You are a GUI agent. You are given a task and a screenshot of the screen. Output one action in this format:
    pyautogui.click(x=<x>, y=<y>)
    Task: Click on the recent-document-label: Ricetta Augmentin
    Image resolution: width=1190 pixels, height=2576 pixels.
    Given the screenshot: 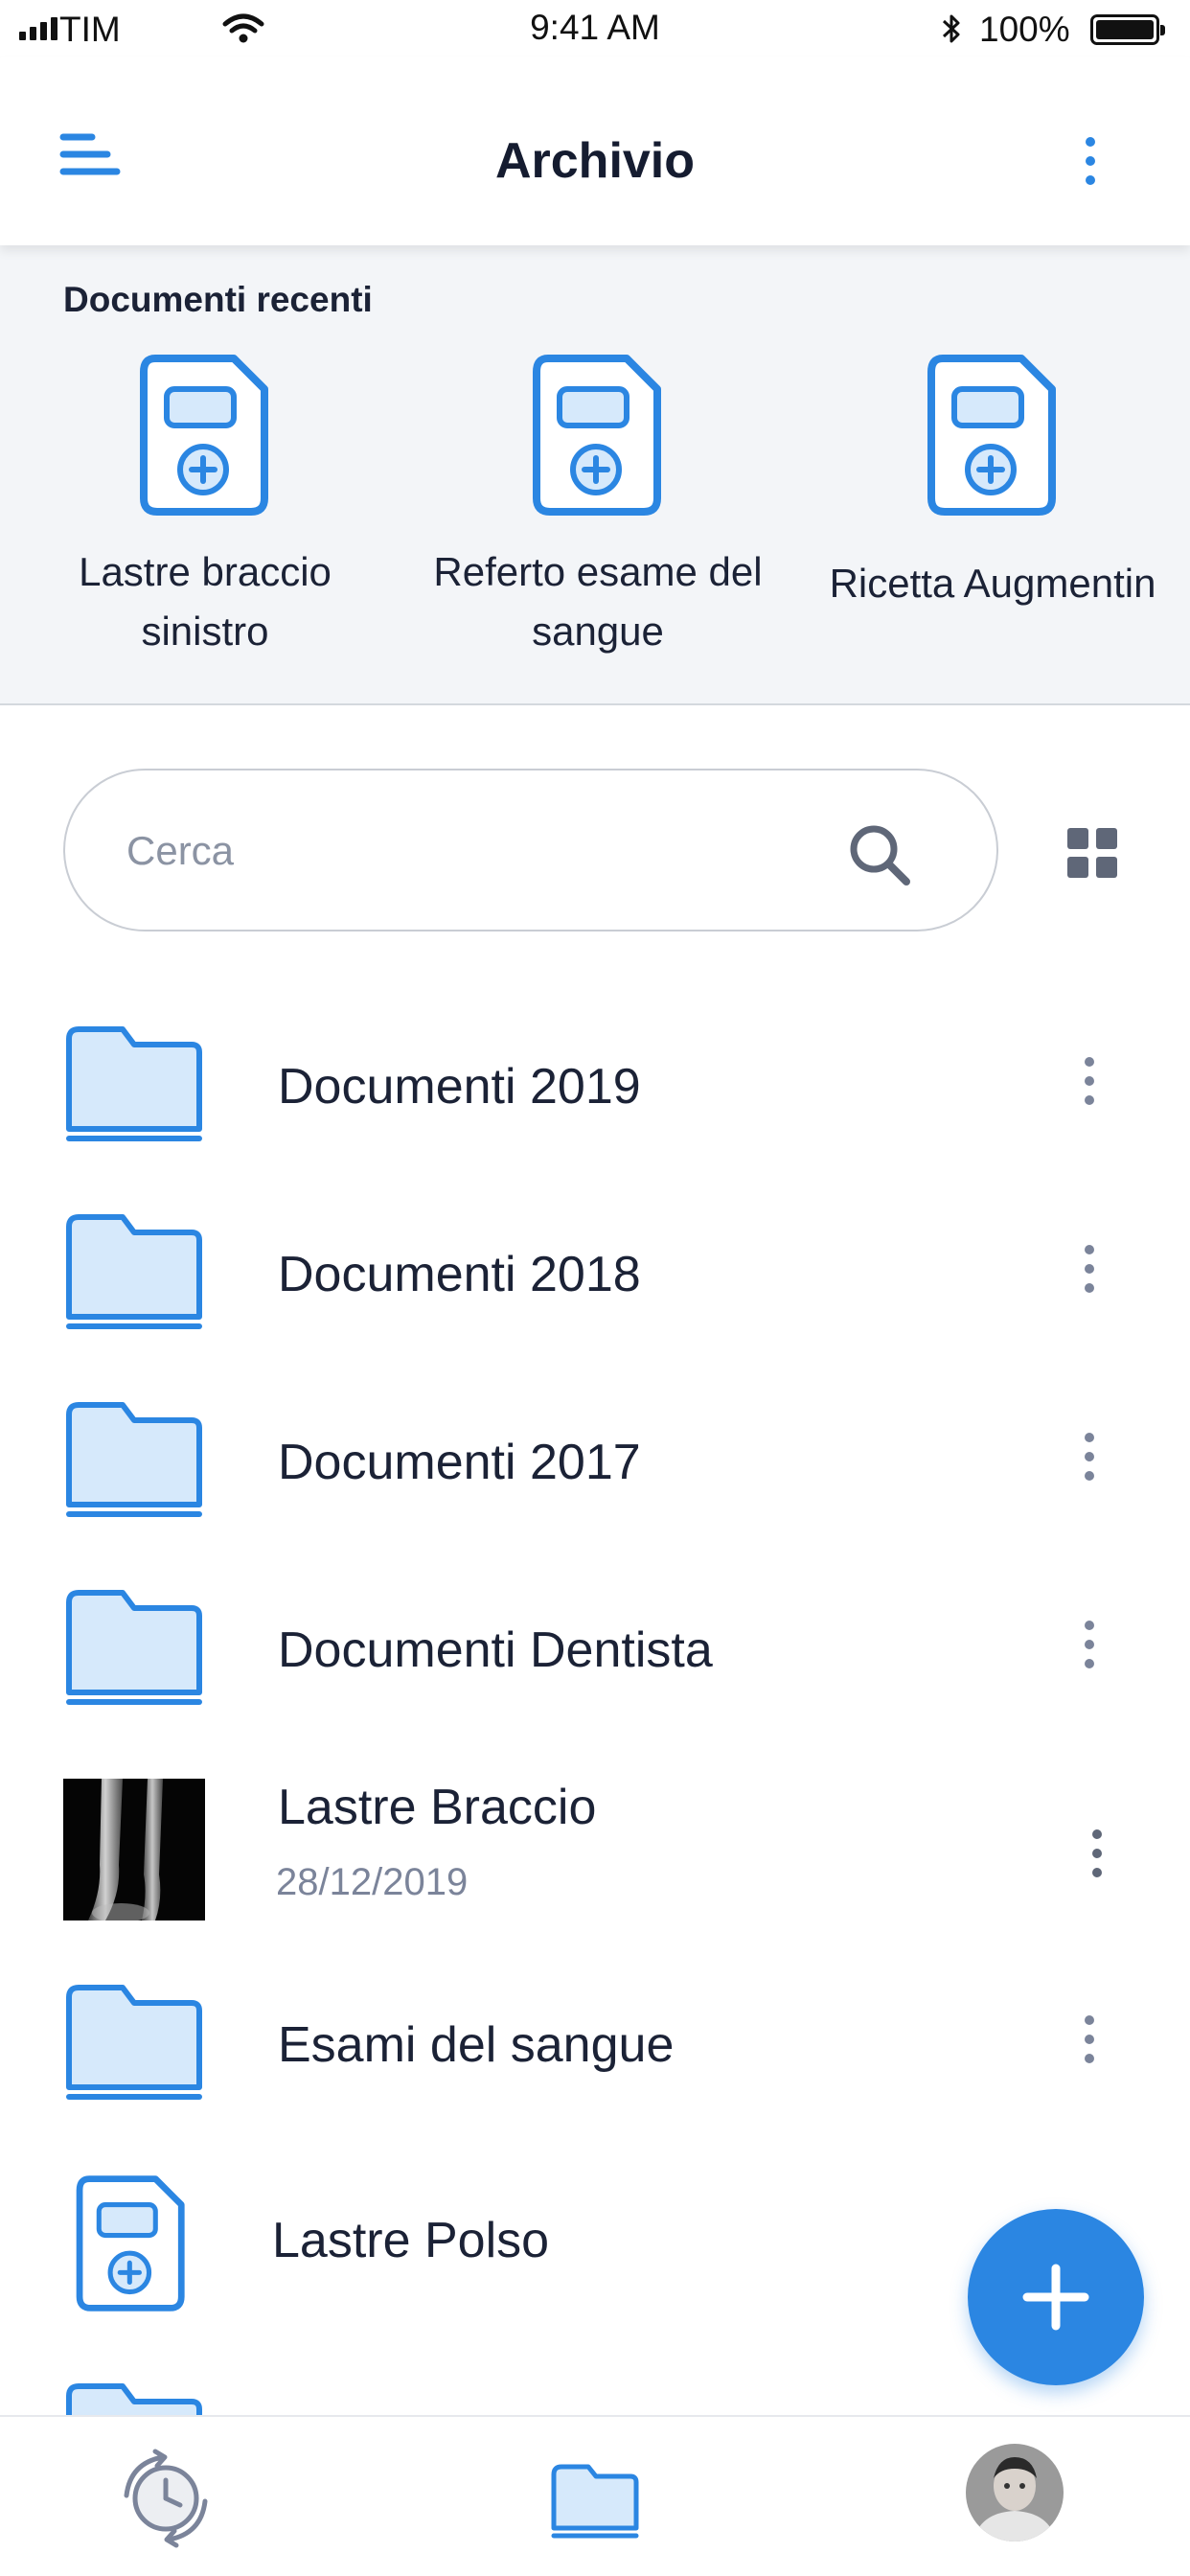 What is the action you would take?
    pyautogui.click(x=992, y=583)
    